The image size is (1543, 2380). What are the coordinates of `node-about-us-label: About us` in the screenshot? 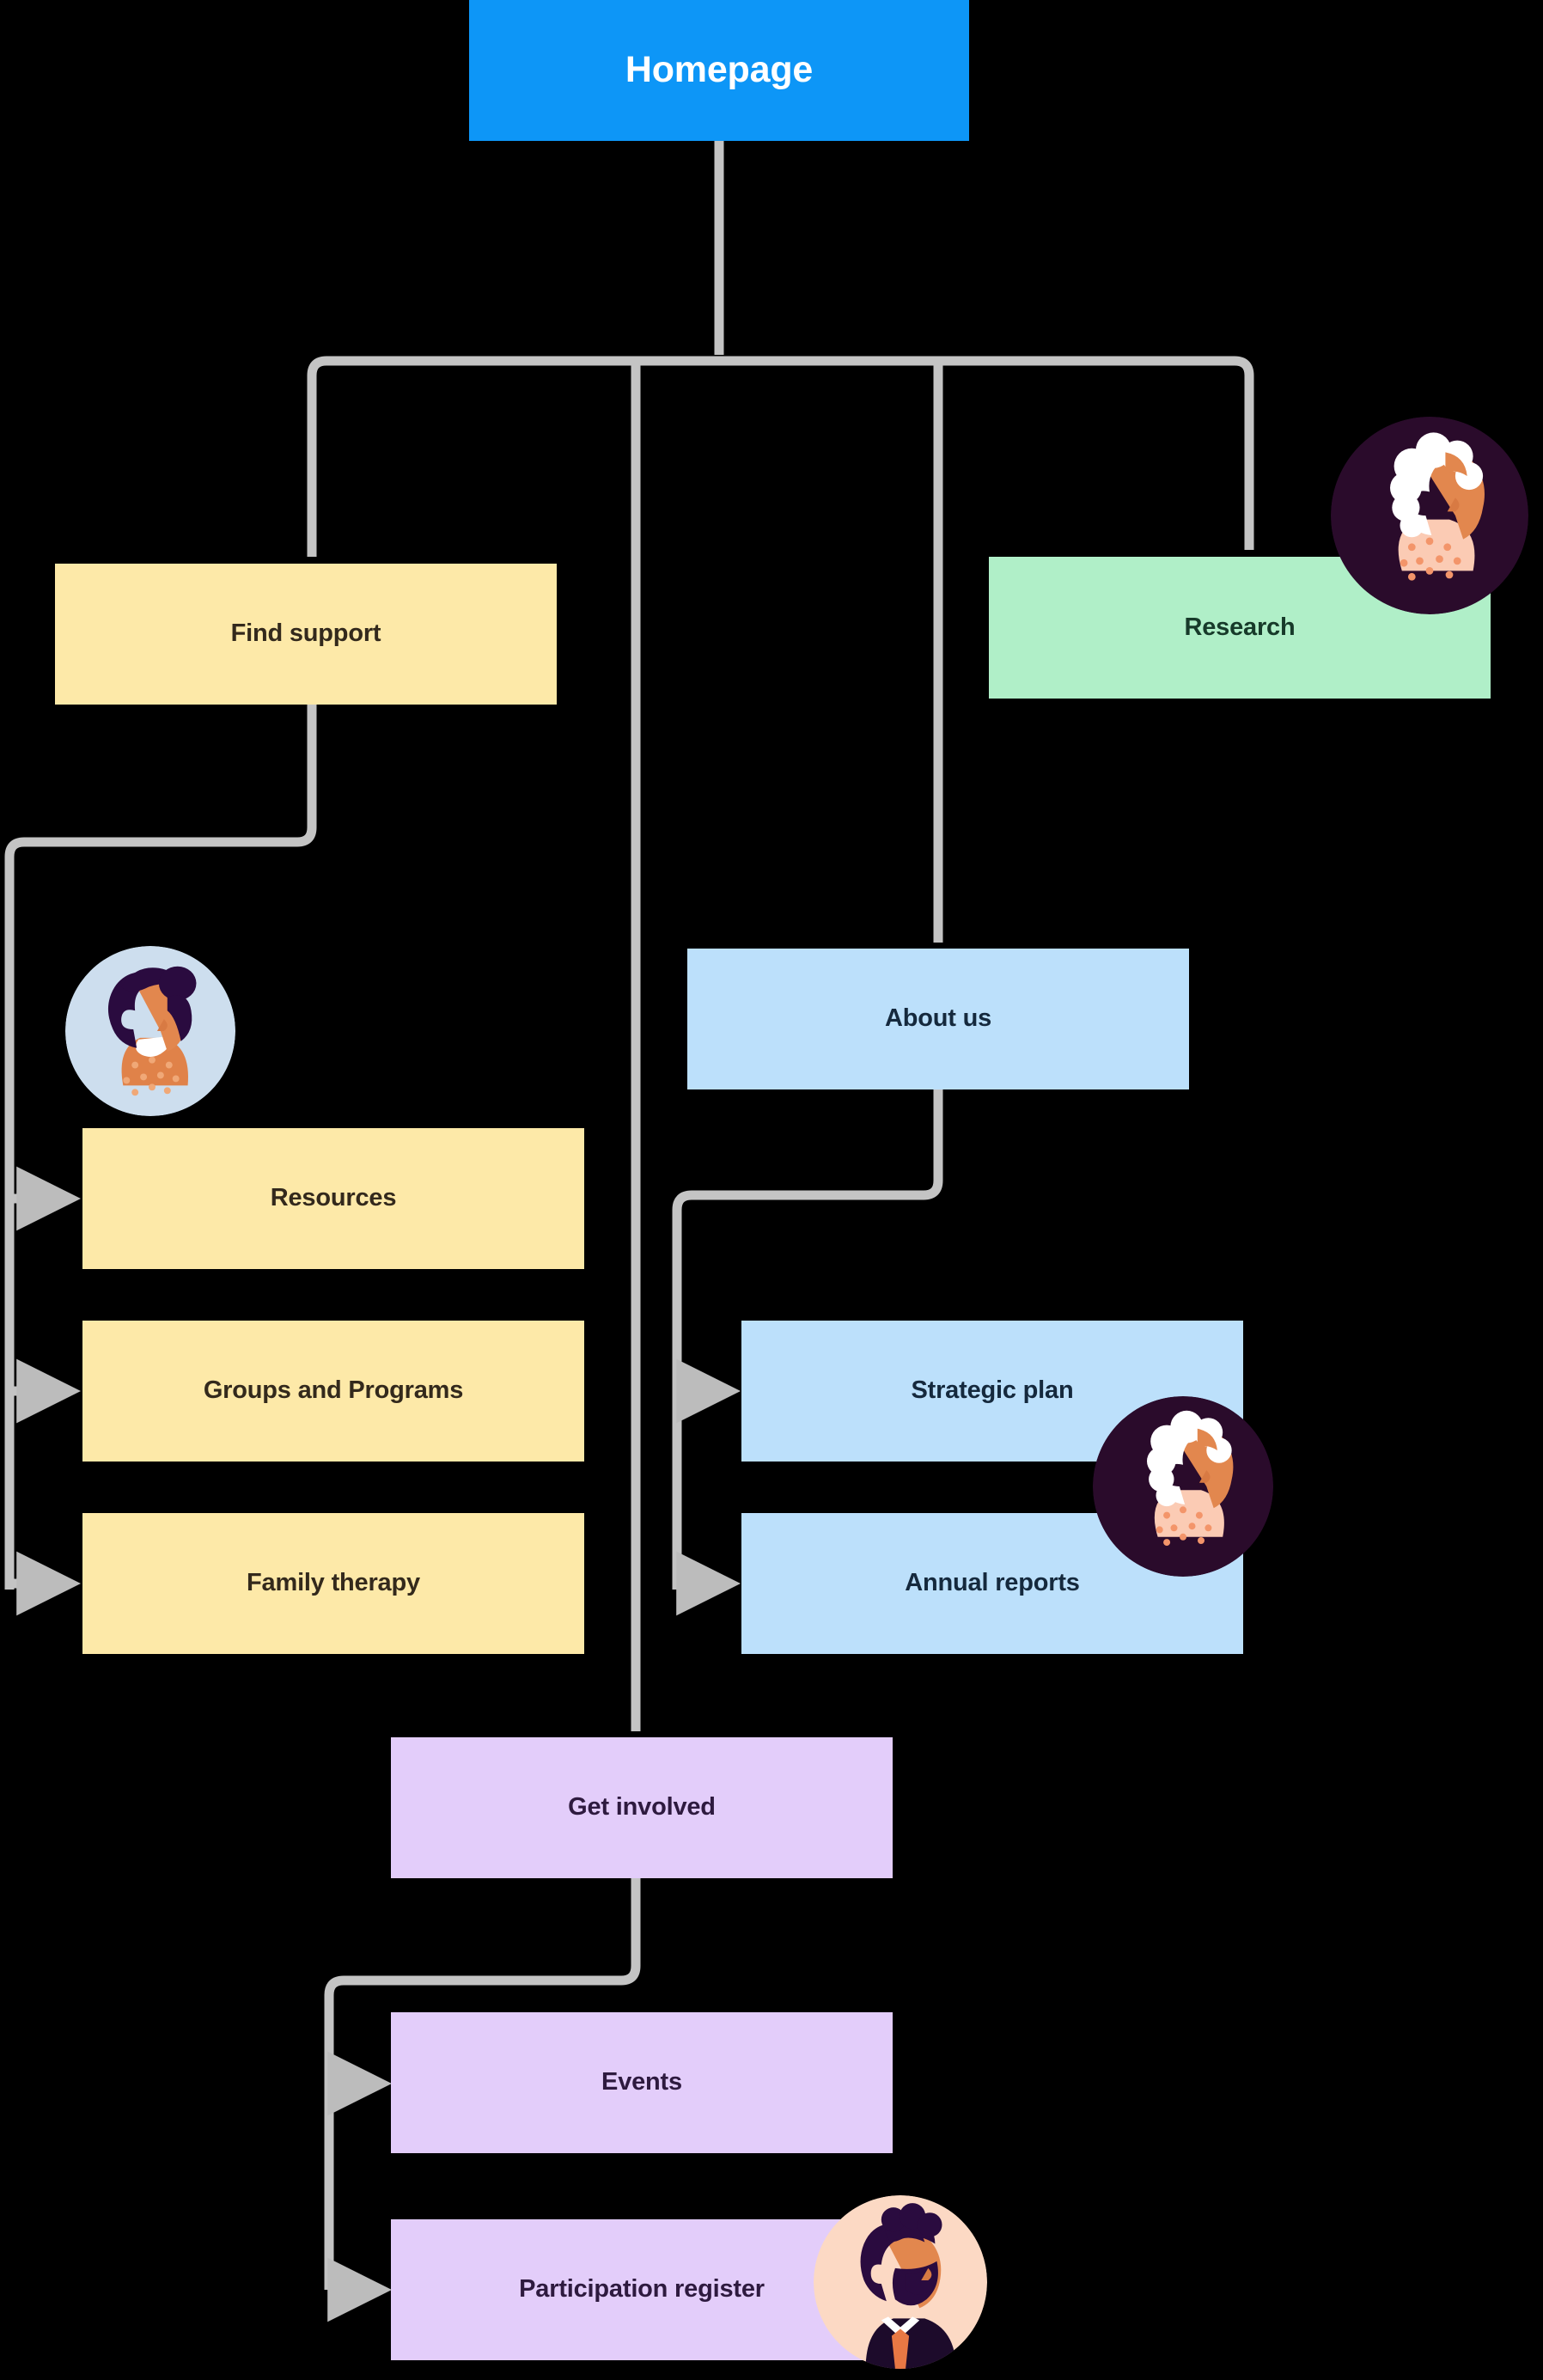 It's located at (938, 1019).